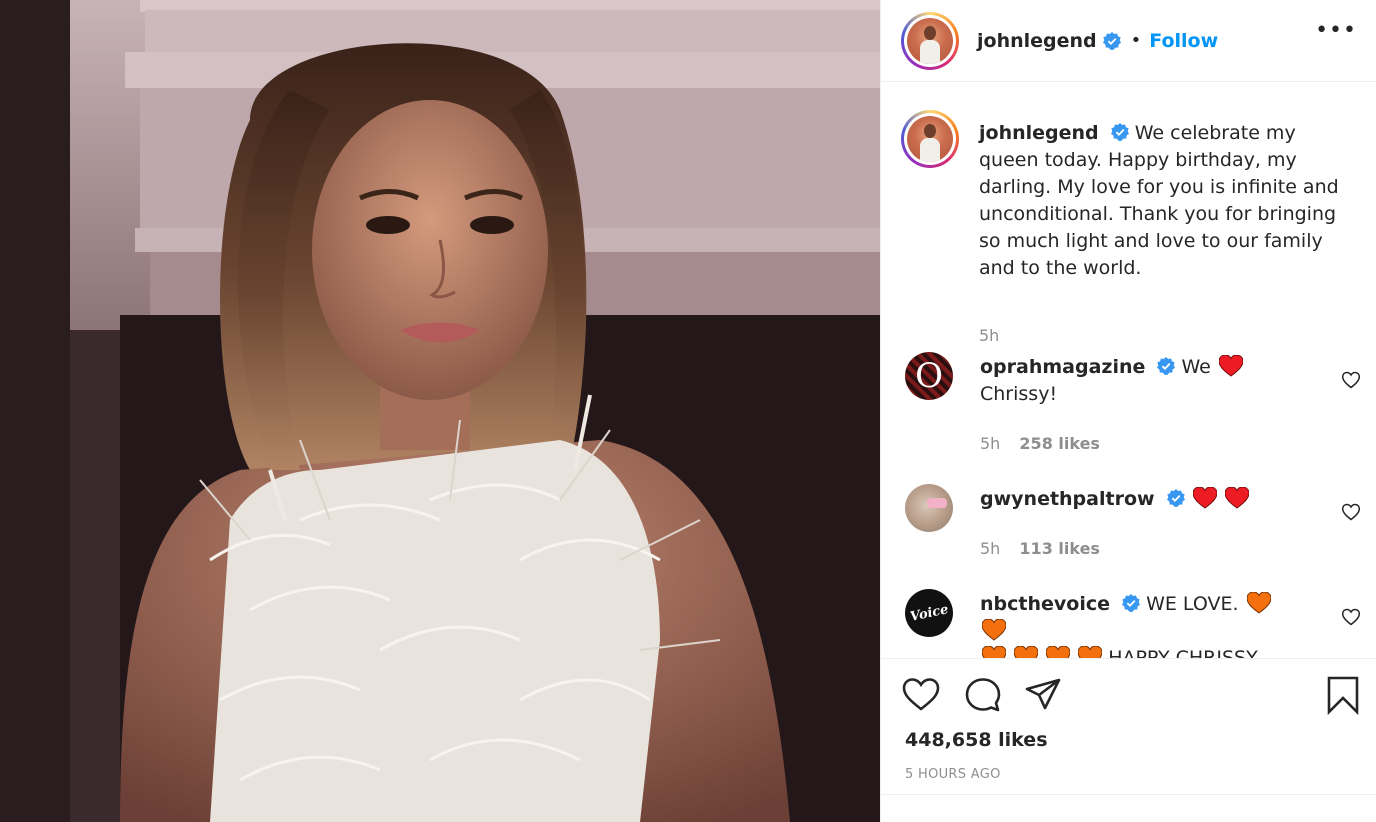 The image size is (1376, 822). I want to click on comment-likes: 258 likes, so click(1059, 443).